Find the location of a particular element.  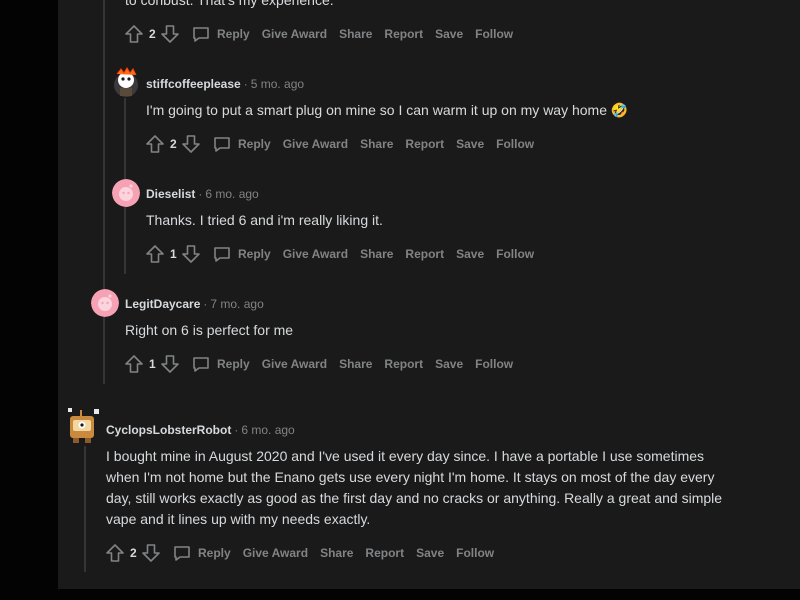

username-link: stiffcoffeeplease is located at coordinates (193, 84).